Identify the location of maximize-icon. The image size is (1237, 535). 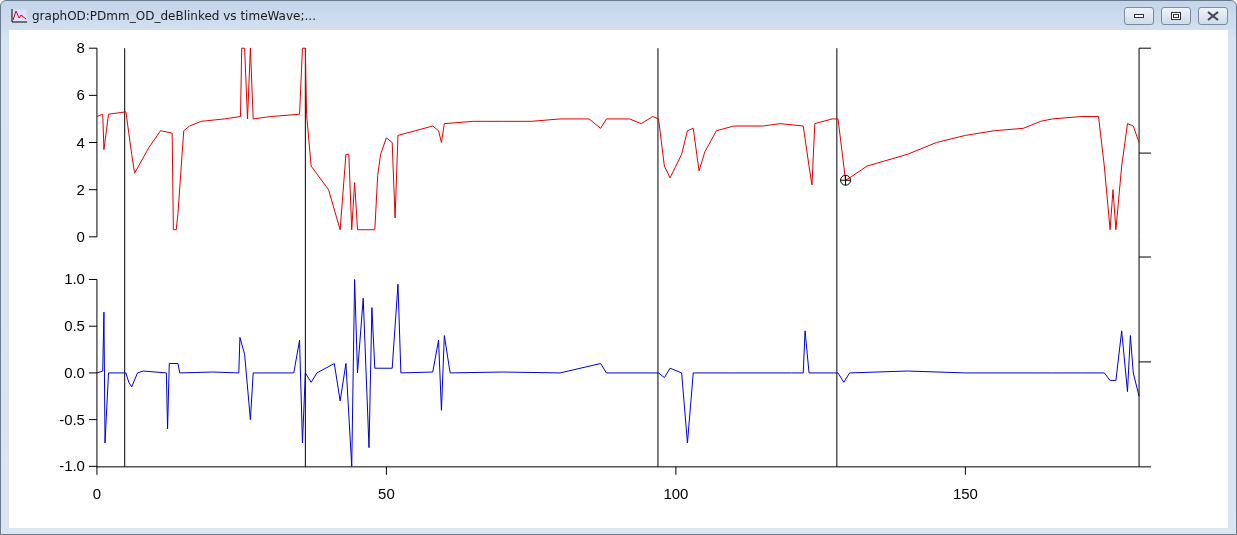
(1176, 15).